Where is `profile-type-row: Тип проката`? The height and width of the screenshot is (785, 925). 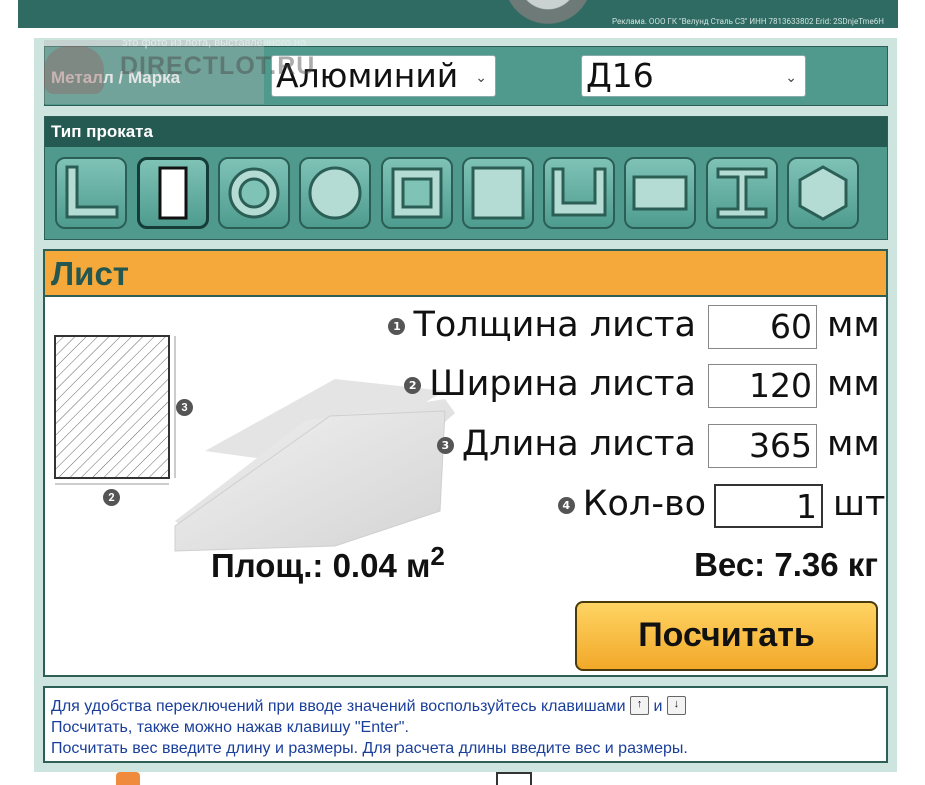 profile-type-row: Тип проката is located at coordinates (466, 178).